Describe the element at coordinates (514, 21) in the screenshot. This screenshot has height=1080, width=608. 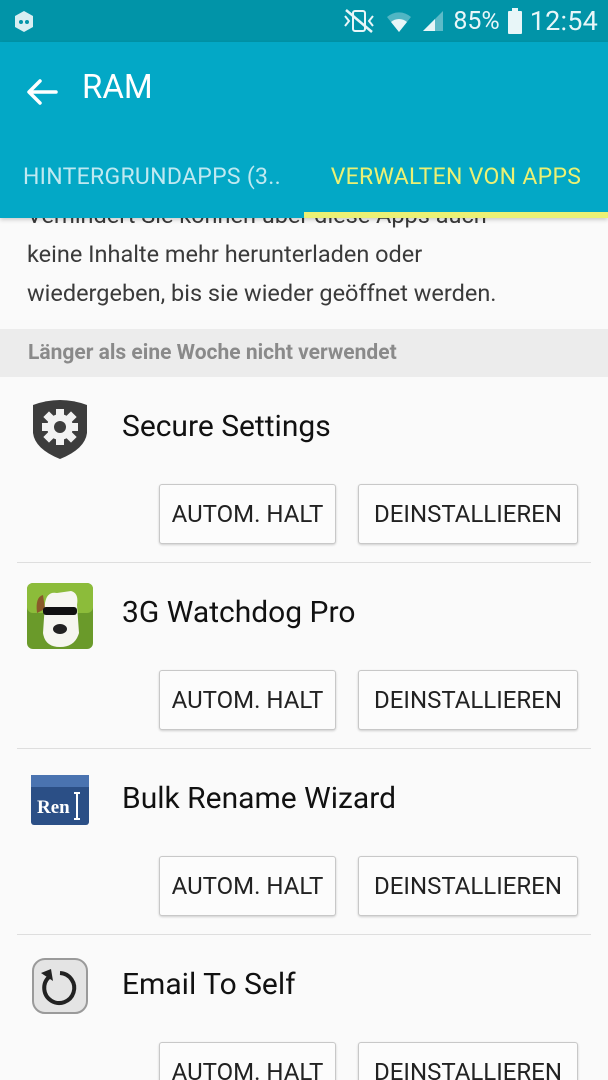
I see `battery-icon` at that location.